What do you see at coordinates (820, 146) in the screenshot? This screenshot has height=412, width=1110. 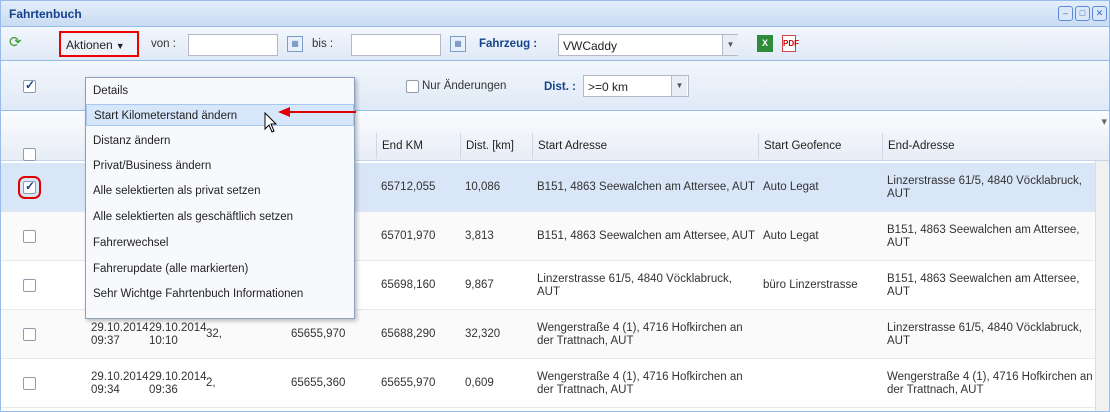 I see `col-start-geofence: Start Geofence` at bounding box center [820, 146].